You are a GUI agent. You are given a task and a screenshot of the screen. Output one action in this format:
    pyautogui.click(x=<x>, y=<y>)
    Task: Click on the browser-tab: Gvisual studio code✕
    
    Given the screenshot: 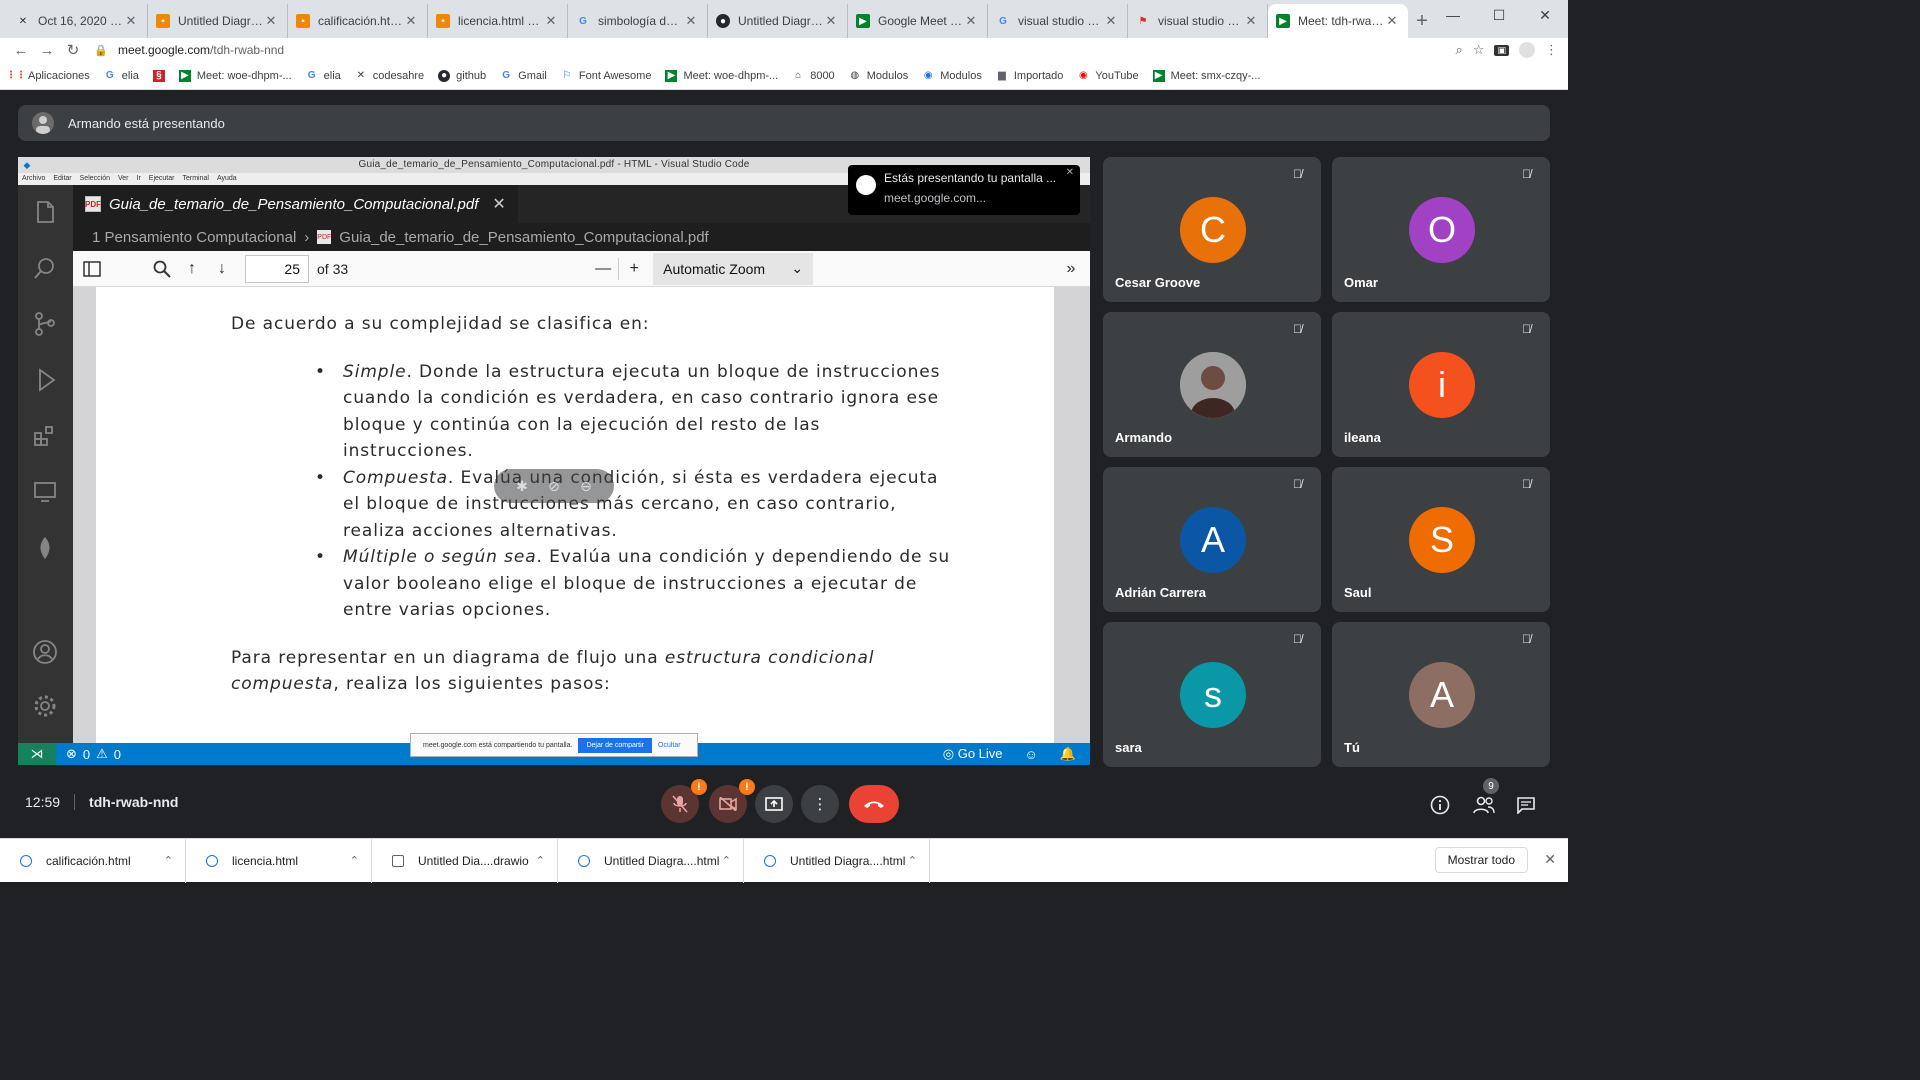 What is the action you would take?
    pyautogui.click(x=1058, y=21)
    